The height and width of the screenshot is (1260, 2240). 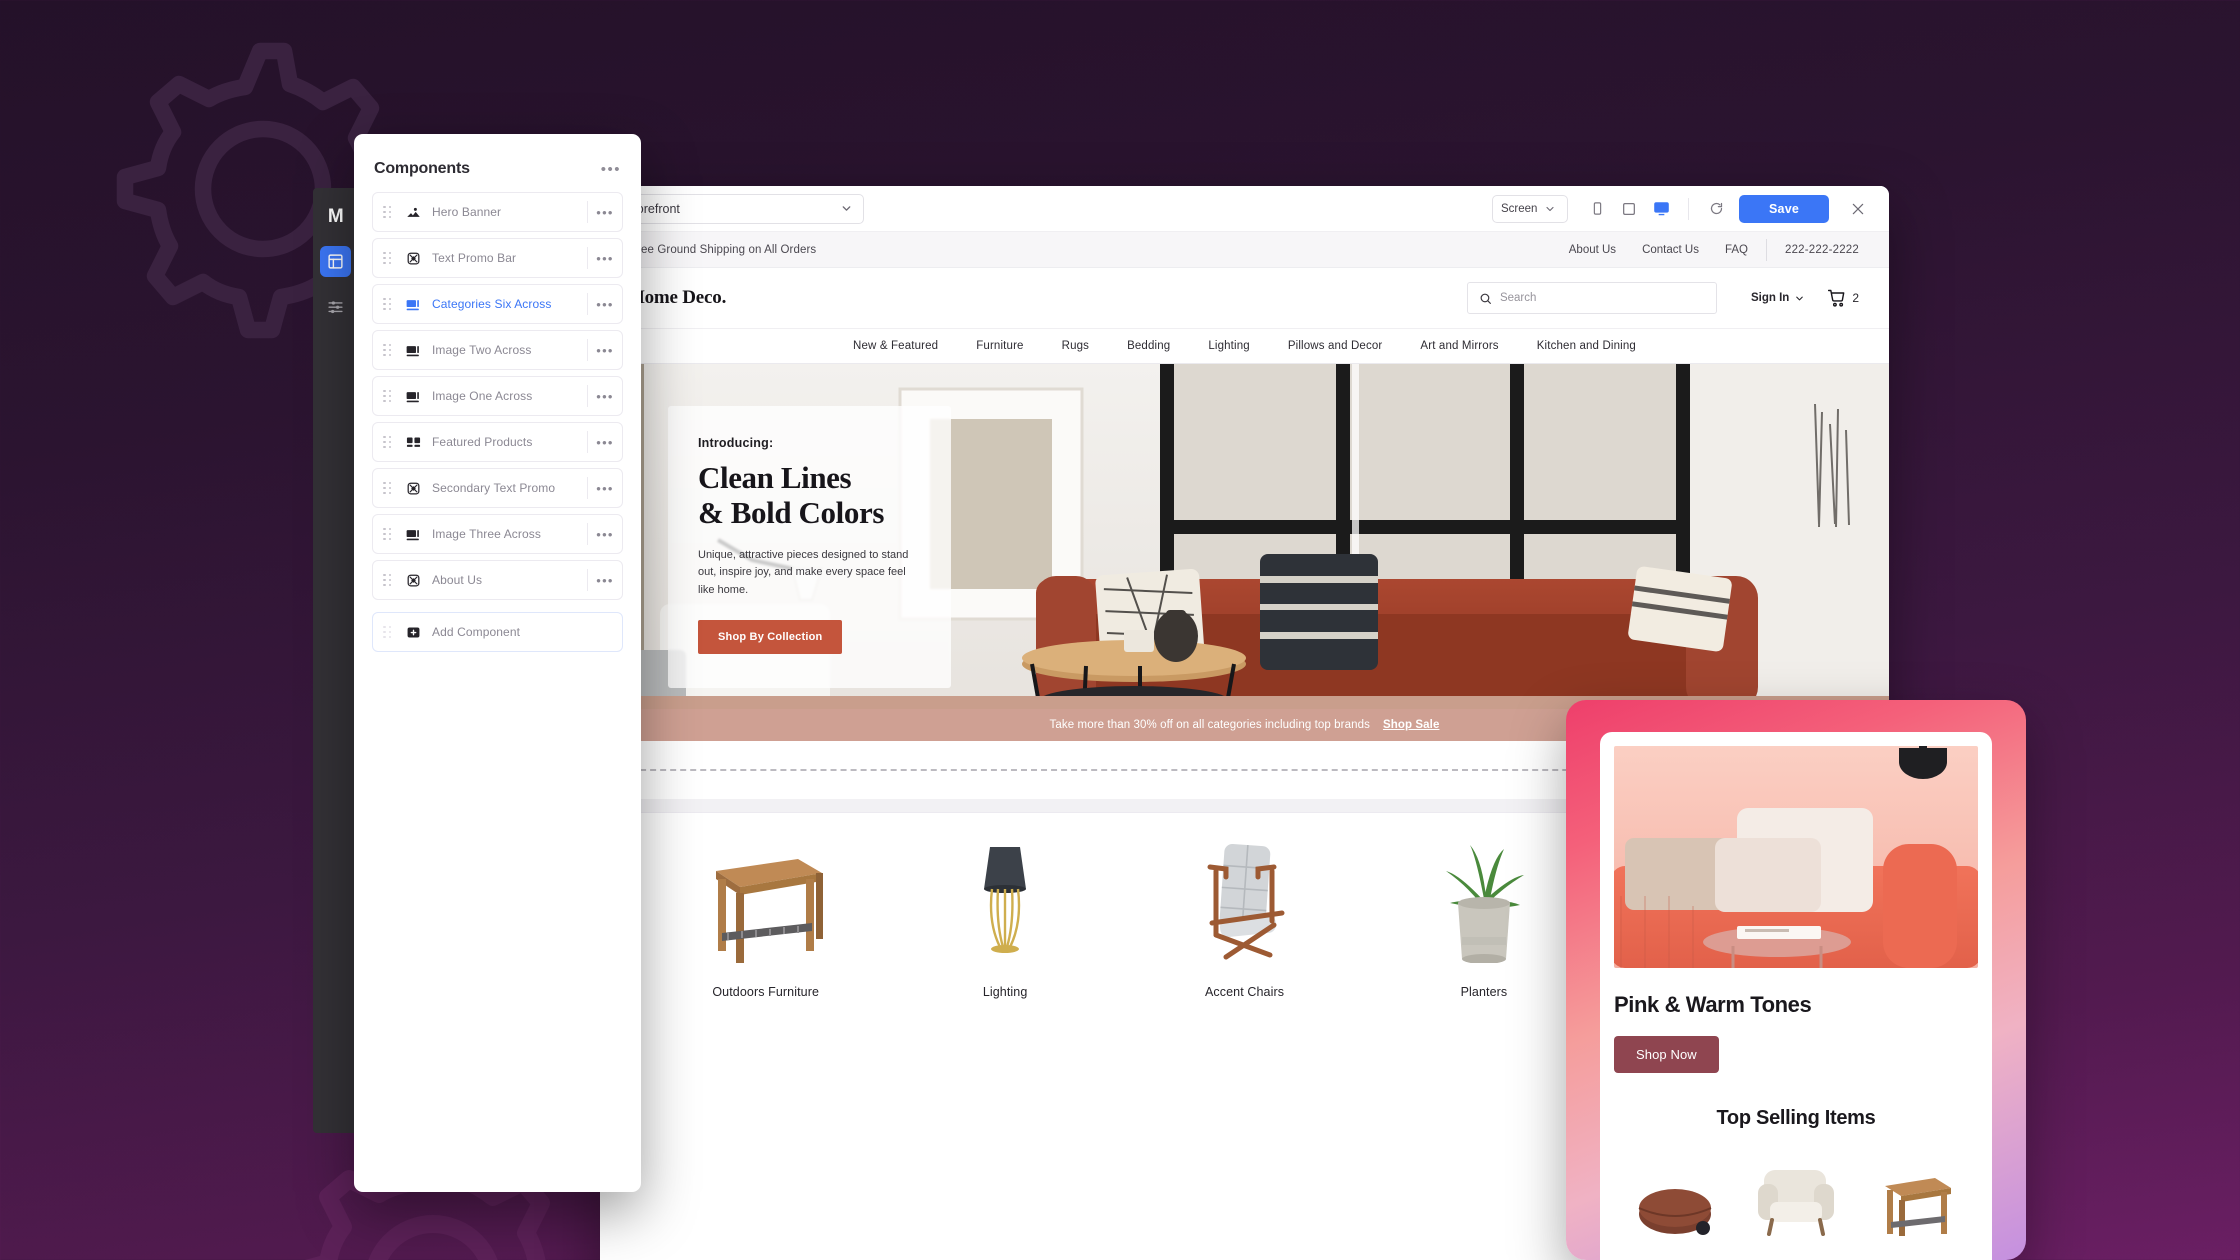 I want to click on site-select: Storefront, so click(x=739, y=208).